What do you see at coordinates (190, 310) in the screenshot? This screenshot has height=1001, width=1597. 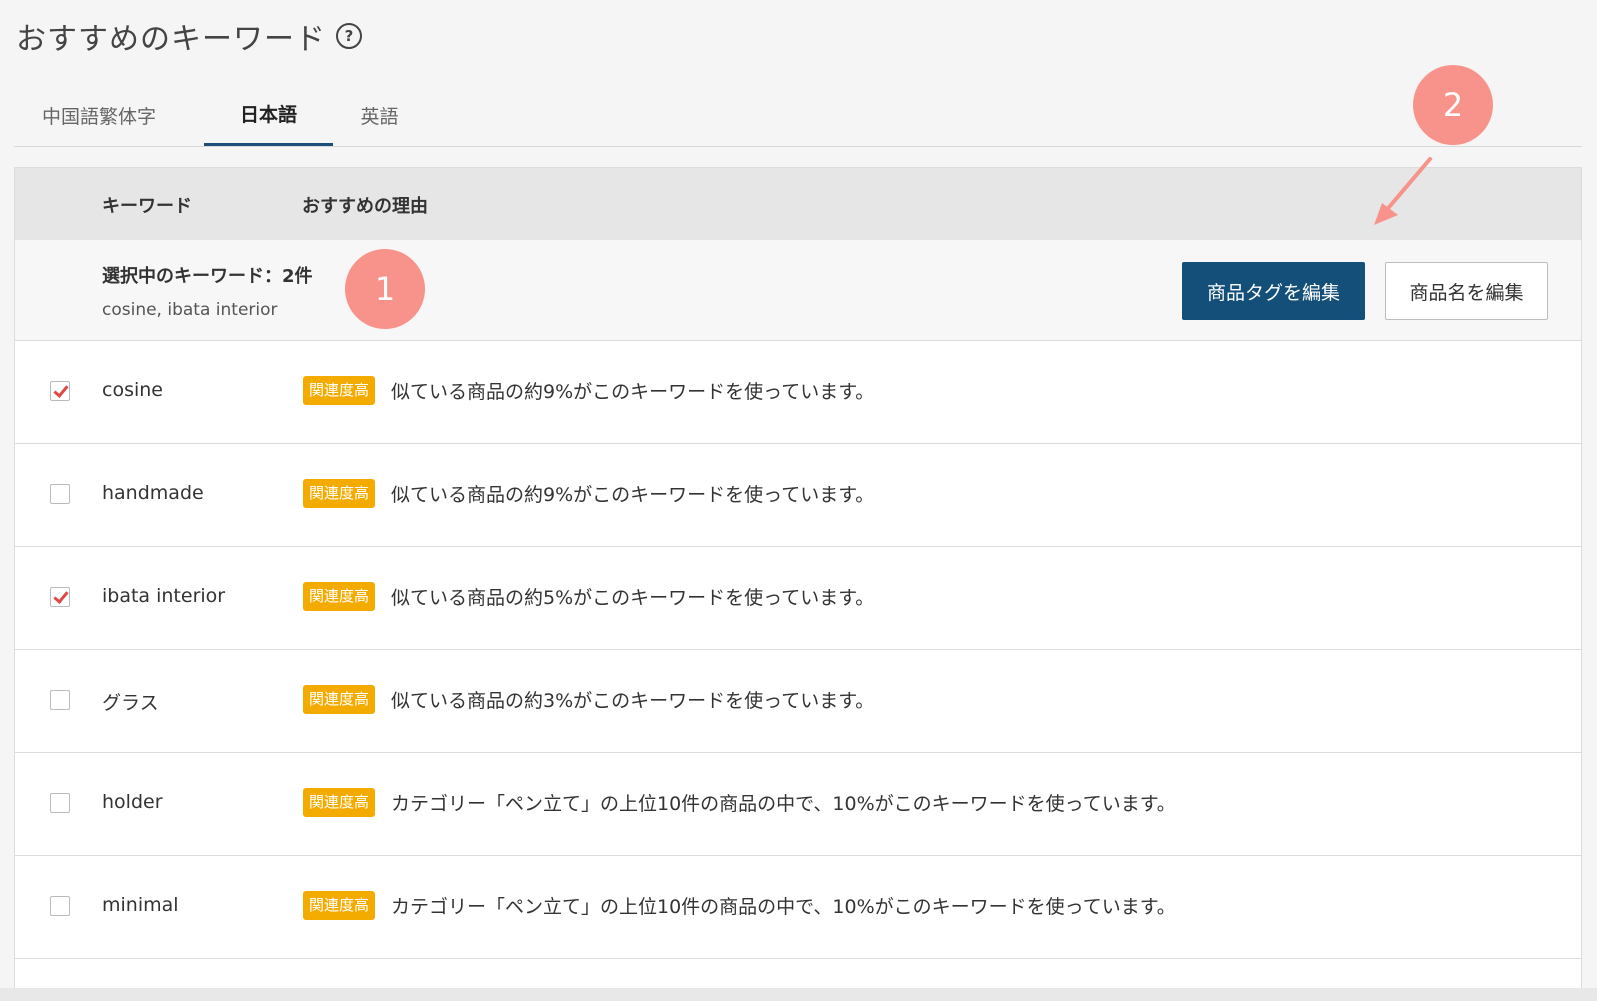 I see `selected-keywords-list: cosine, ibata interior` at bounding box center [190, 310].